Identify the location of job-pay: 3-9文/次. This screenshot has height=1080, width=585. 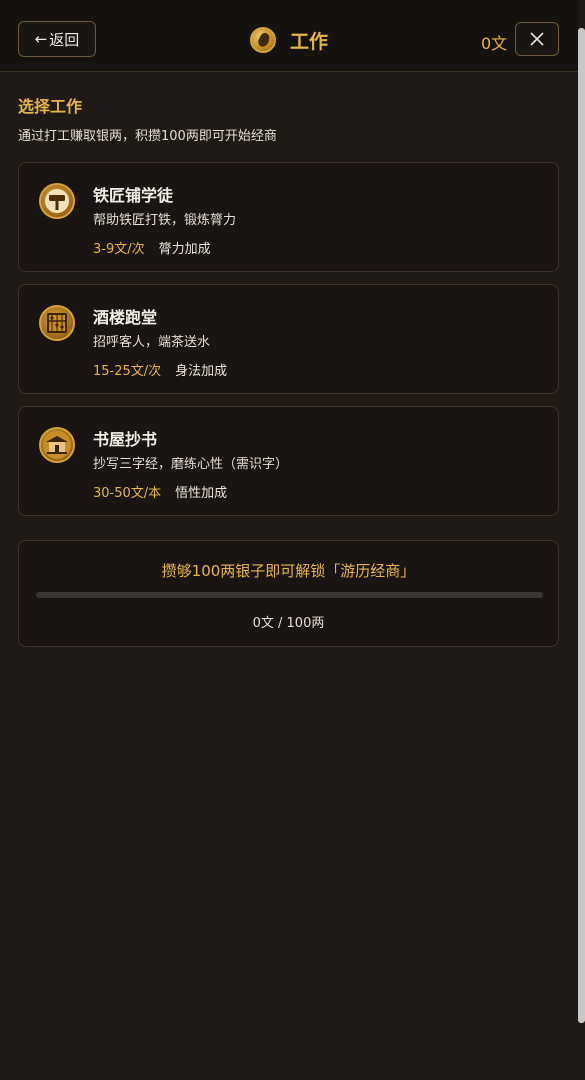
(119, 249).